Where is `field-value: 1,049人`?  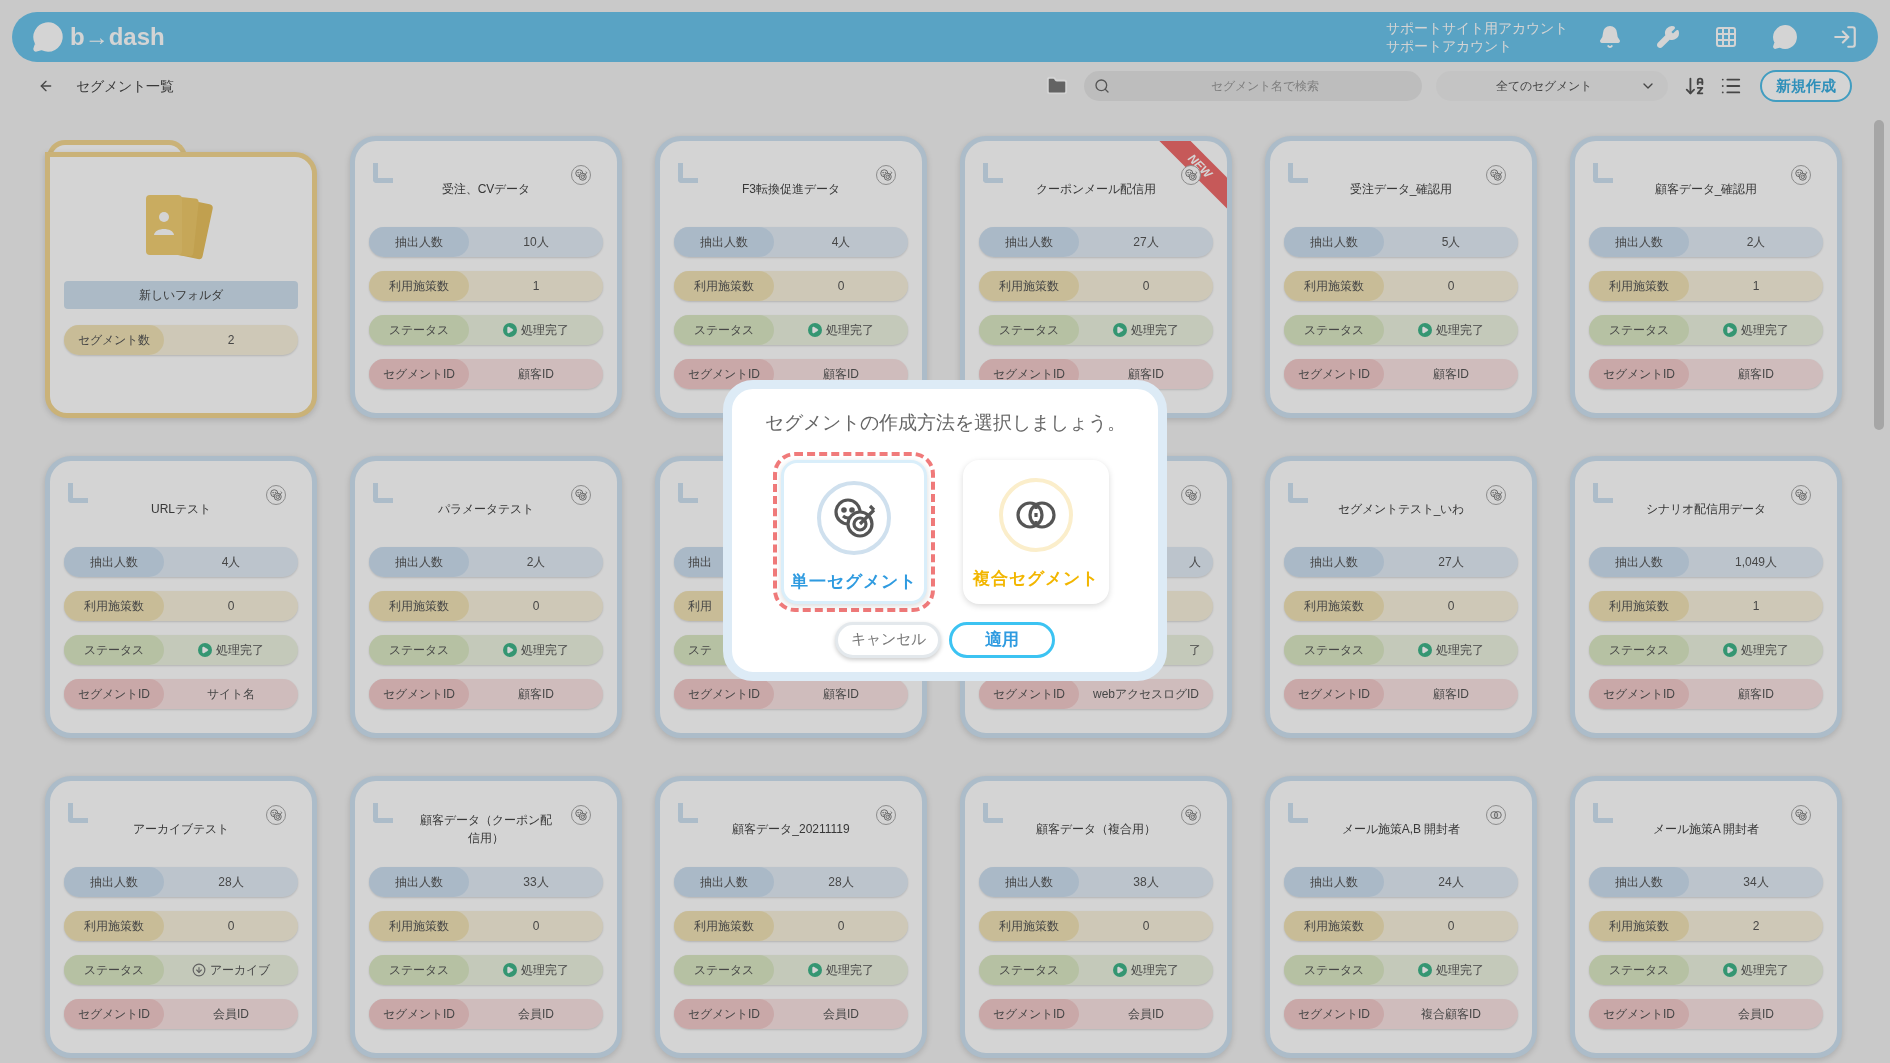
field-value: 1,049人 is located at coordinates (1756, 562).